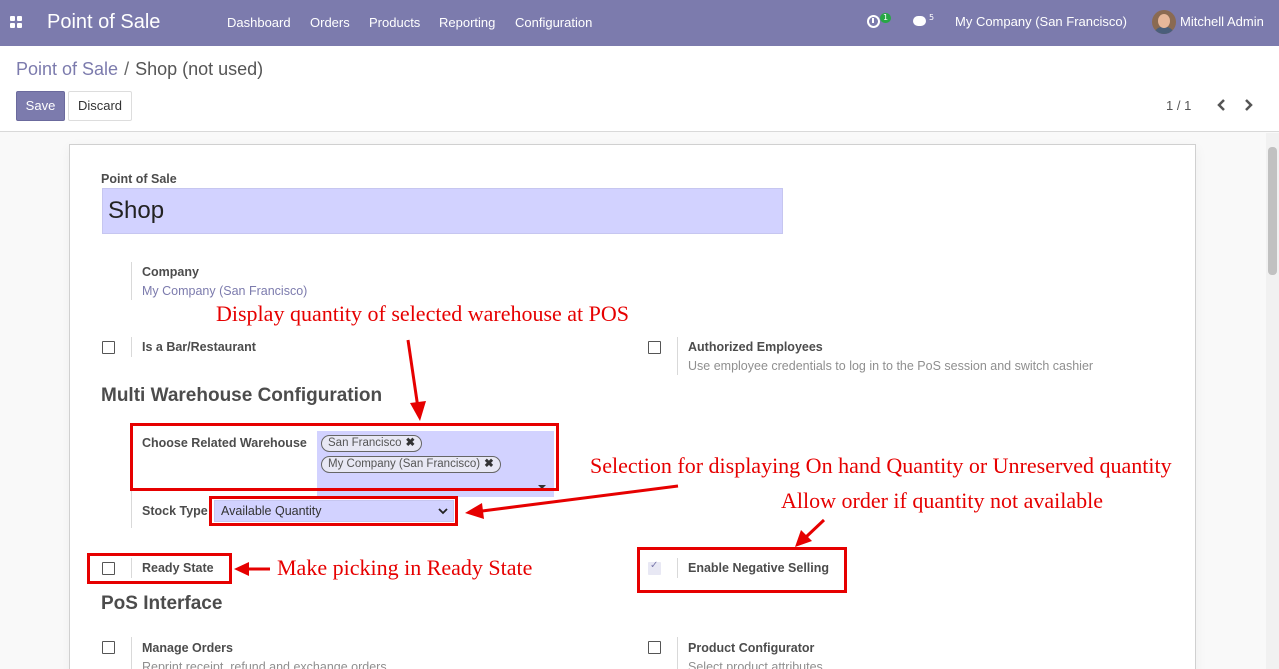  Describe the element at coordinates (242, 395) in the screenshot. I see `section-multi-warehouse: Multi Warehouse Configuration` at that location.